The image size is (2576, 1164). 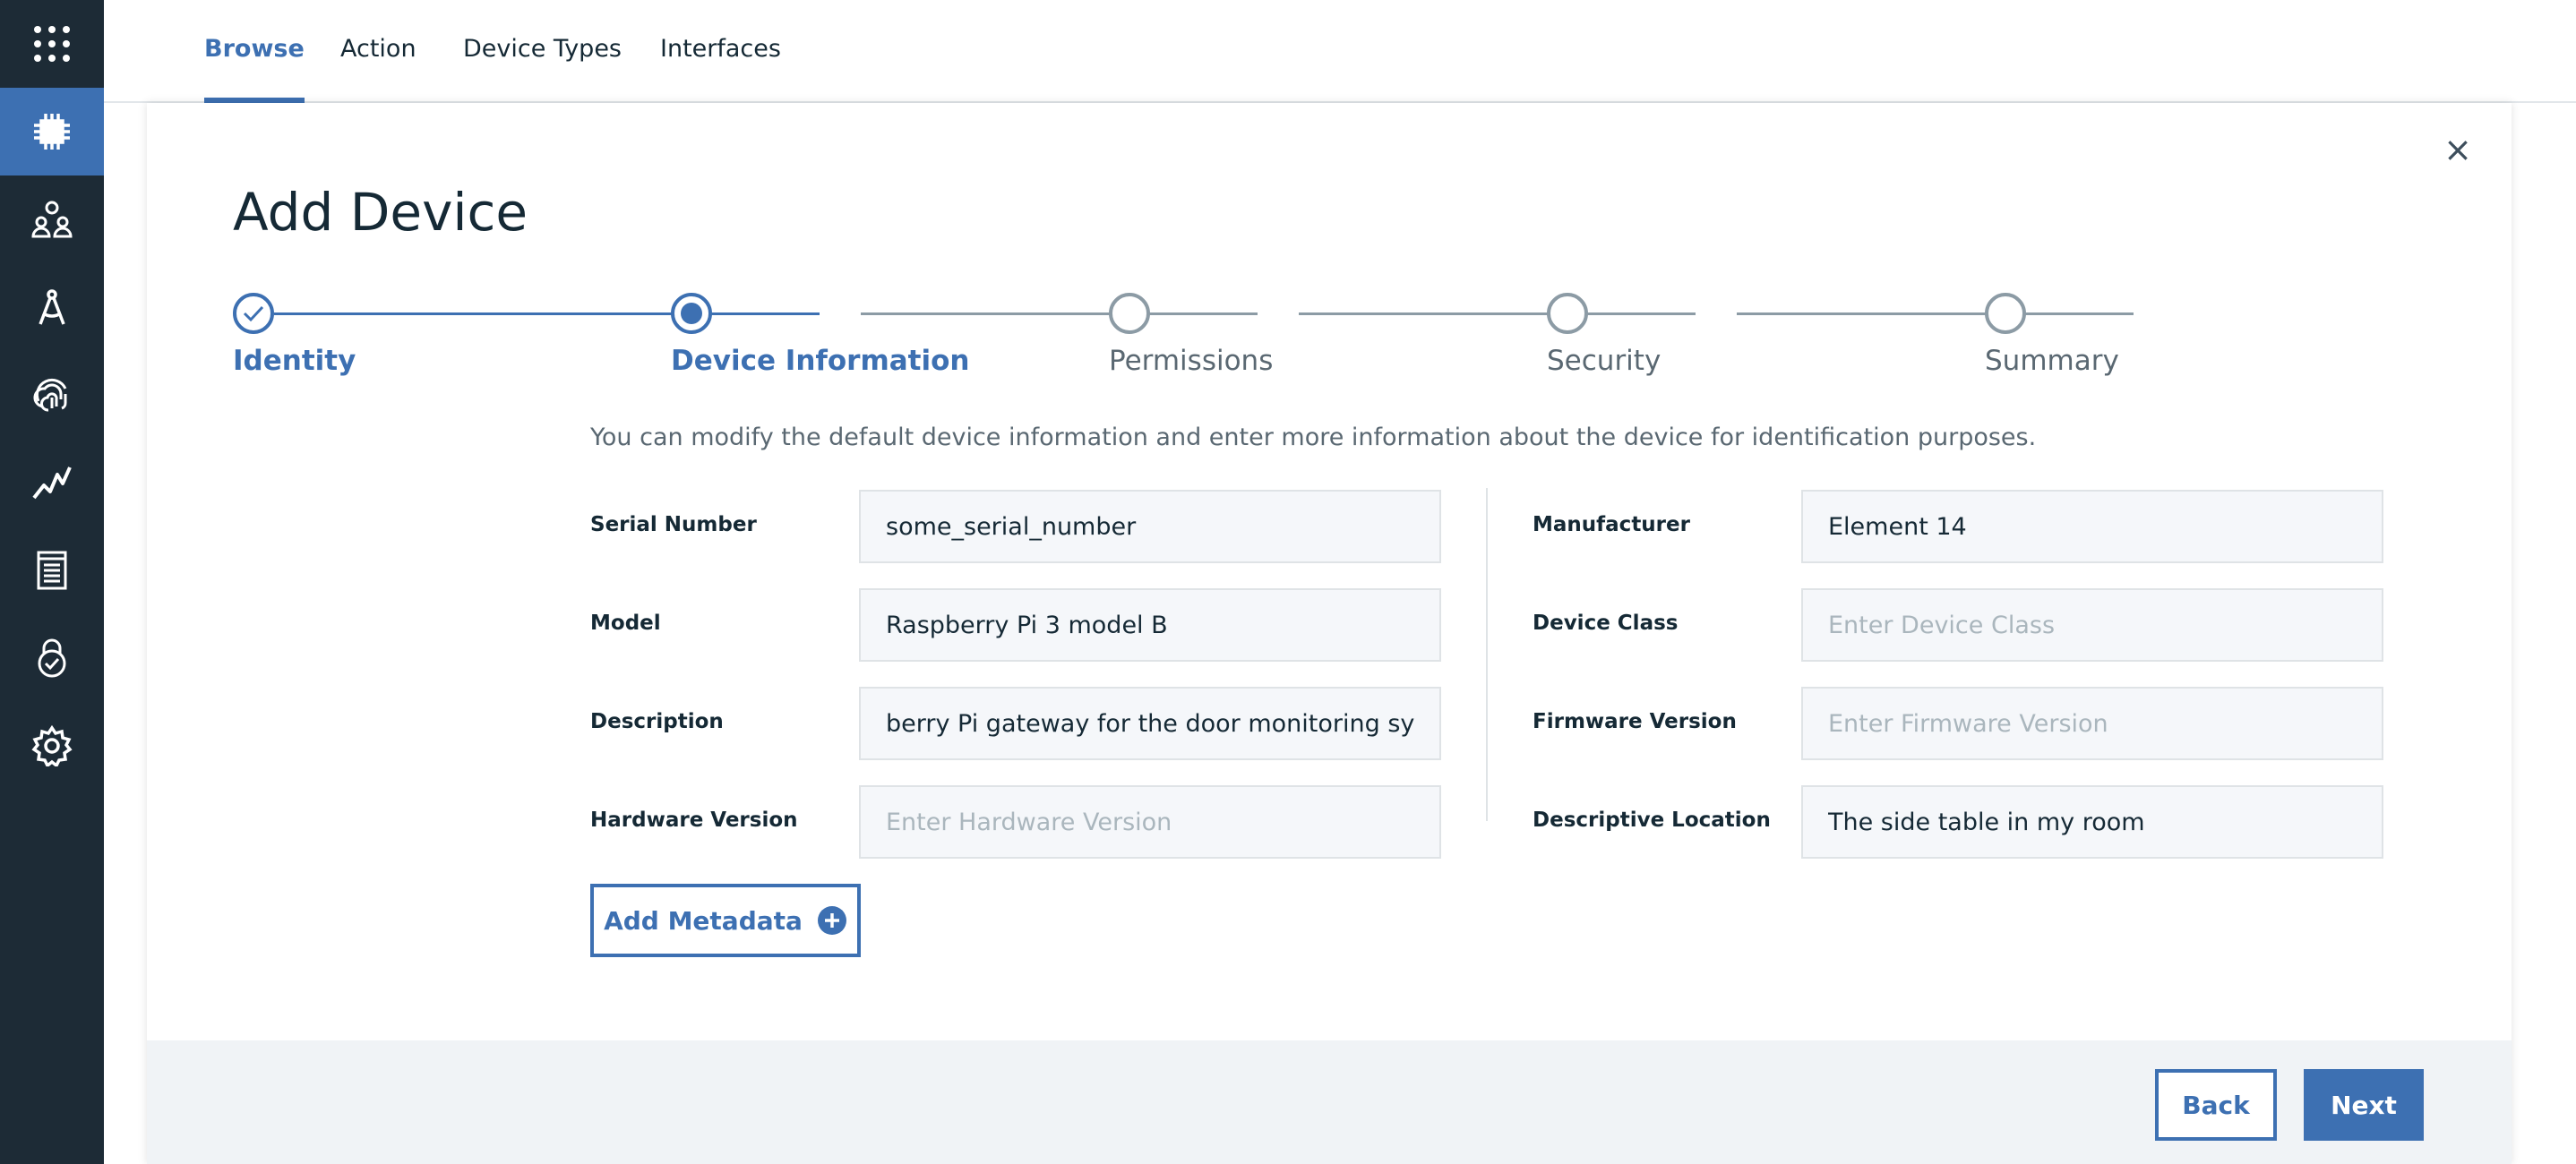 I want to click on tab-browse: Browse, so click(x=254, y=51).